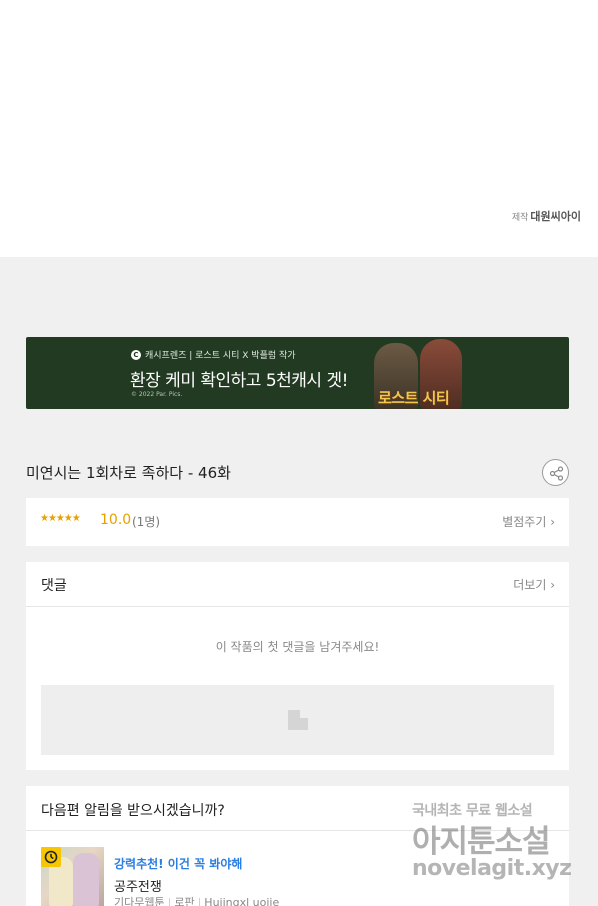 The height and width of the screenshot is (906, 598). What do you see at coordinates (528, 521) in the screenshot?
I see `rate-button: 별점주기 ›` at bounding box center [528, 521].